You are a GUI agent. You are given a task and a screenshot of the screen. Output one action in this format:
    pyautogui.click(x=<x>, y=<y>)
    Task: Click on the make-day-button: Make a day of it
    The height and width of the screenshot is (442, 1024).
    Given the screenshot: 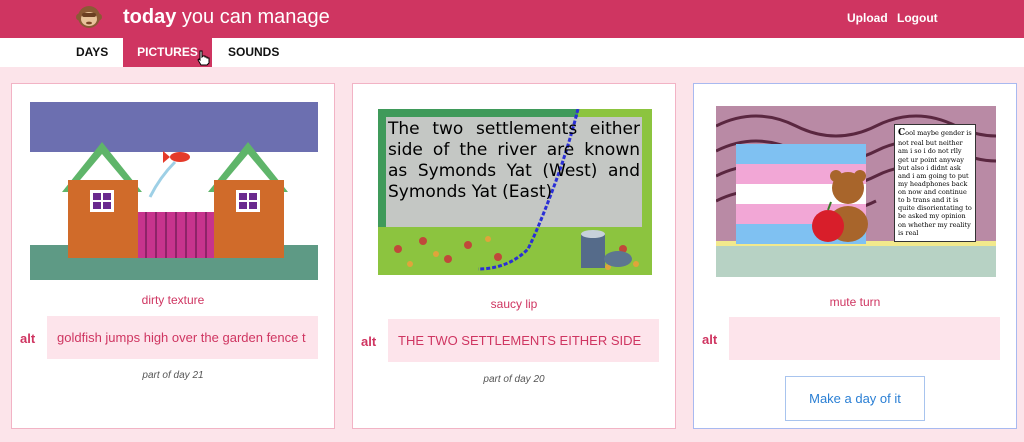 What is the action you would take?
    pyautogui.click(x=855, y=398)
    